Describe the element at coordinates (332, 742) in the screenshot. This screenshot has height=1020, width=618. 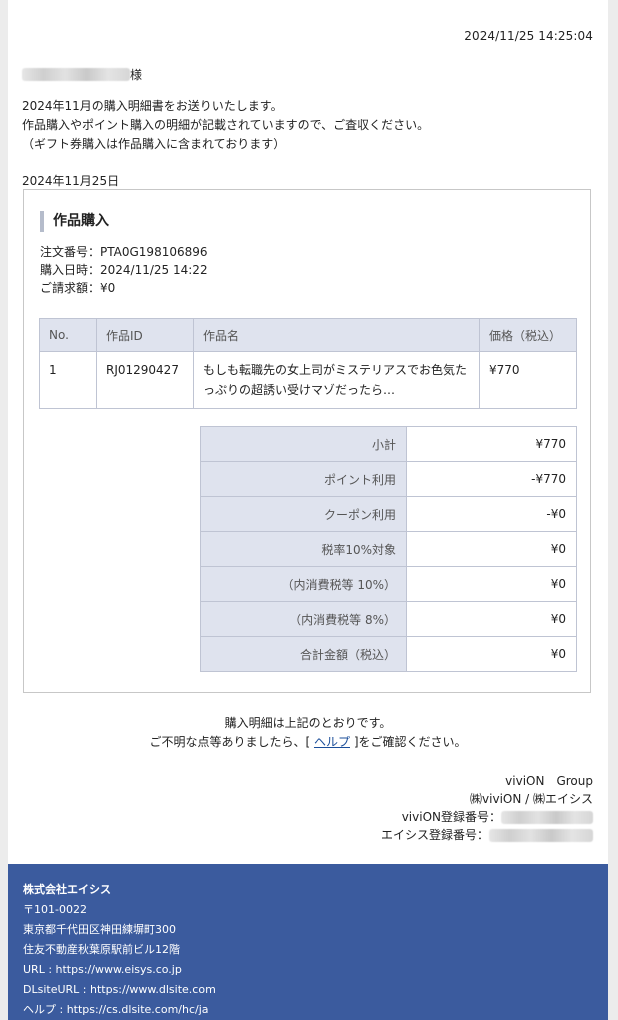
I see `help-link: ヘルプ` at that location.